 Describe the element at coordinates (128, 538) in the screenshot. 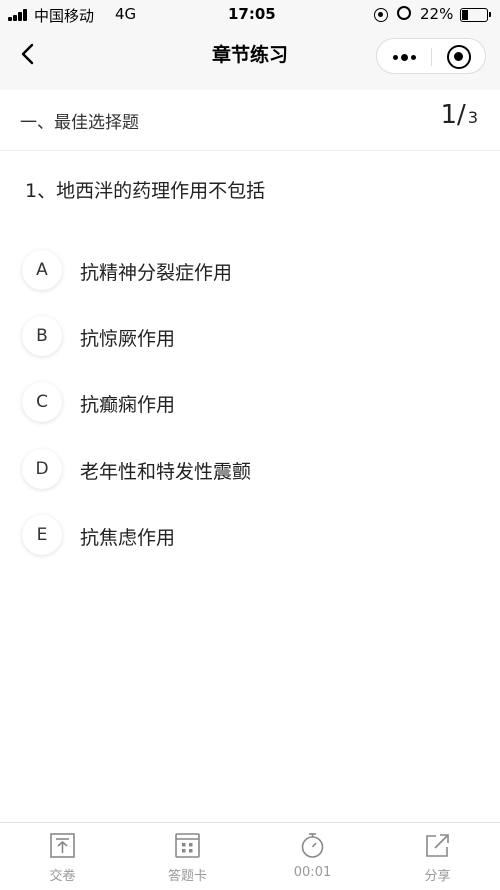

I see `option-text: 抗焦虑作用` at that location.